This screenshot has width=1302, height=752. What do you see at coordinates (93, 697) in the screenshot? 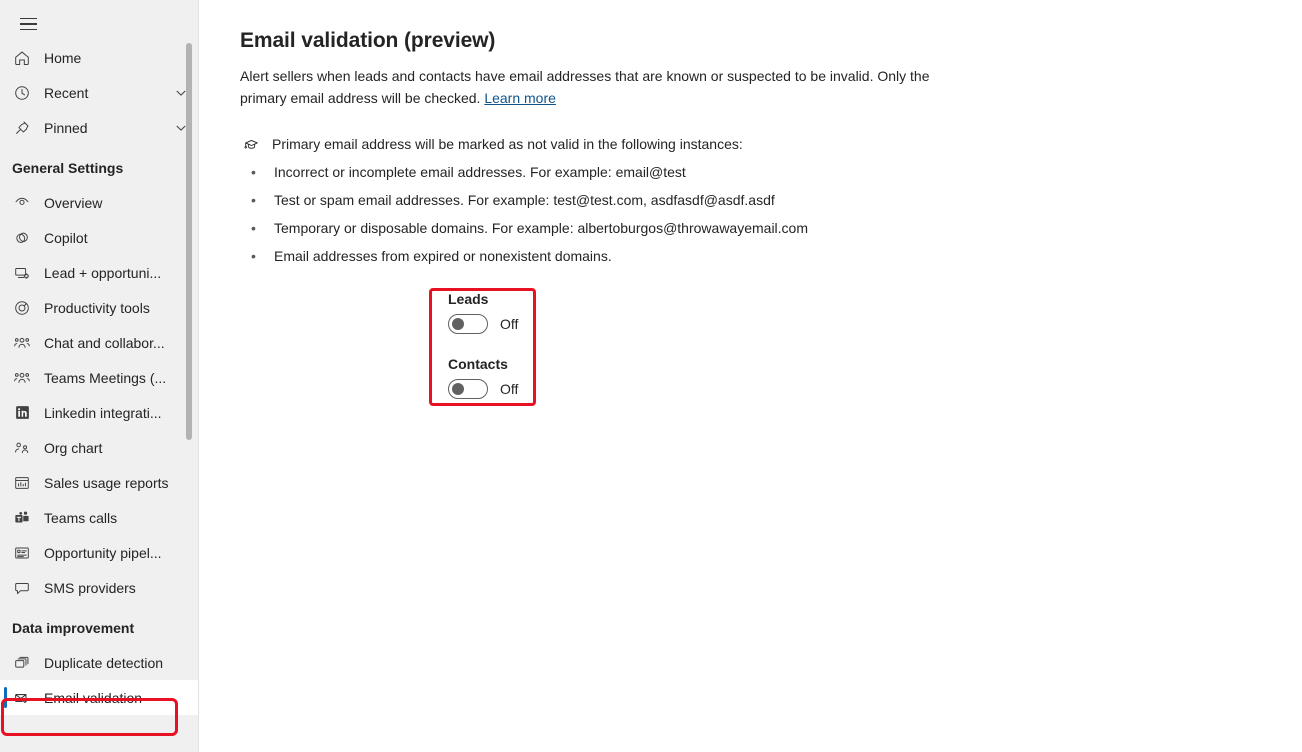
I see `sidebar-item-label: Email validation` at bounding box center [93, 697].